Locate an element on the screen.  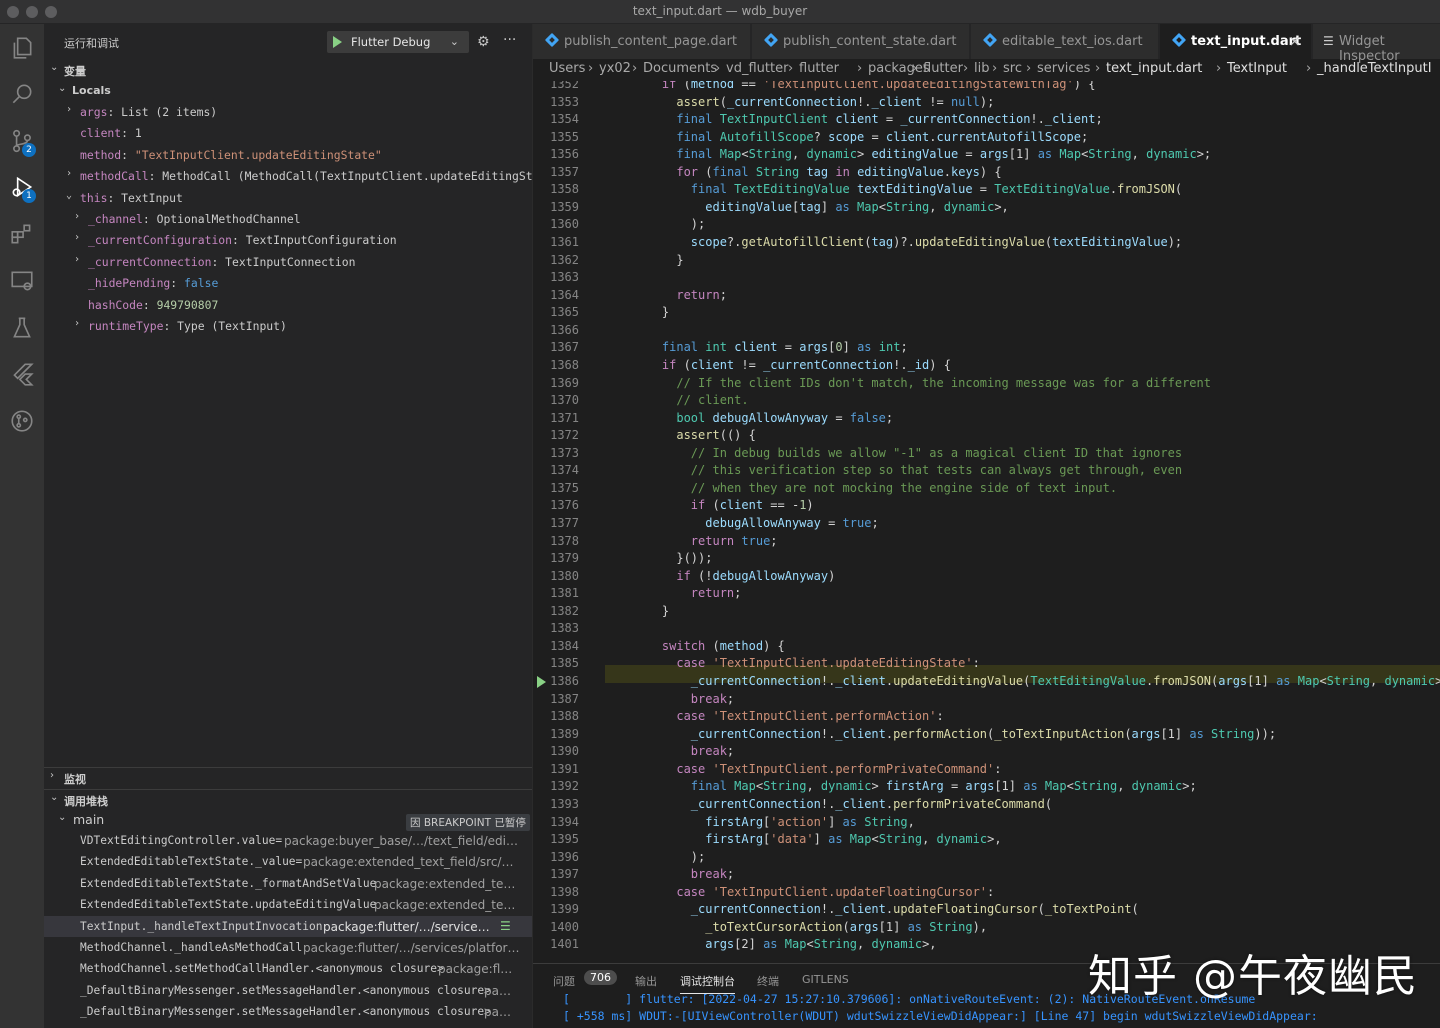
flutter-icon is located at coordinates (22, 374).